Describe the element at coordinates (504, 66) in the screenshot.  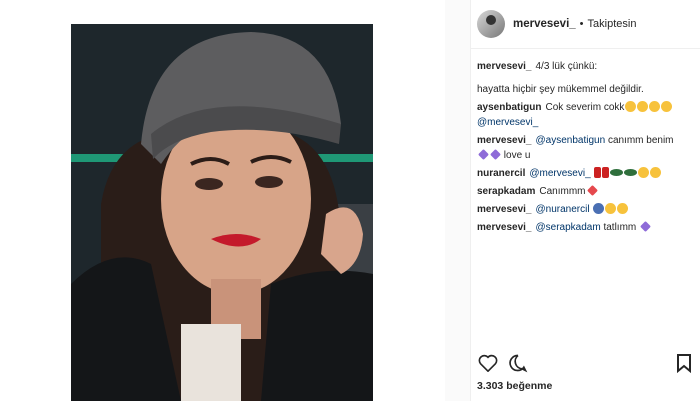
I see `caption-username: mervesevi_` at that location.